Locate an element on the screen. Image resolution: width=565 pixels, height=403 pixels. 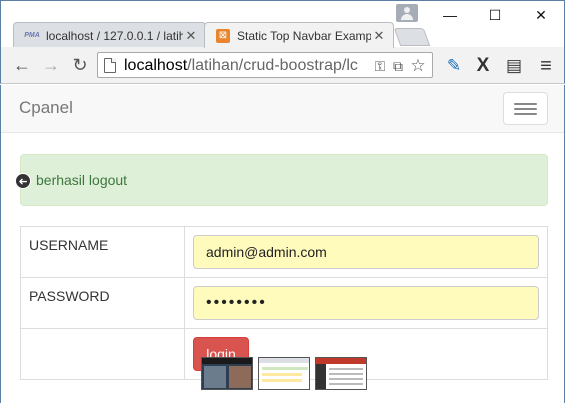
url-host: localhost is located at coordinates (156, 65).